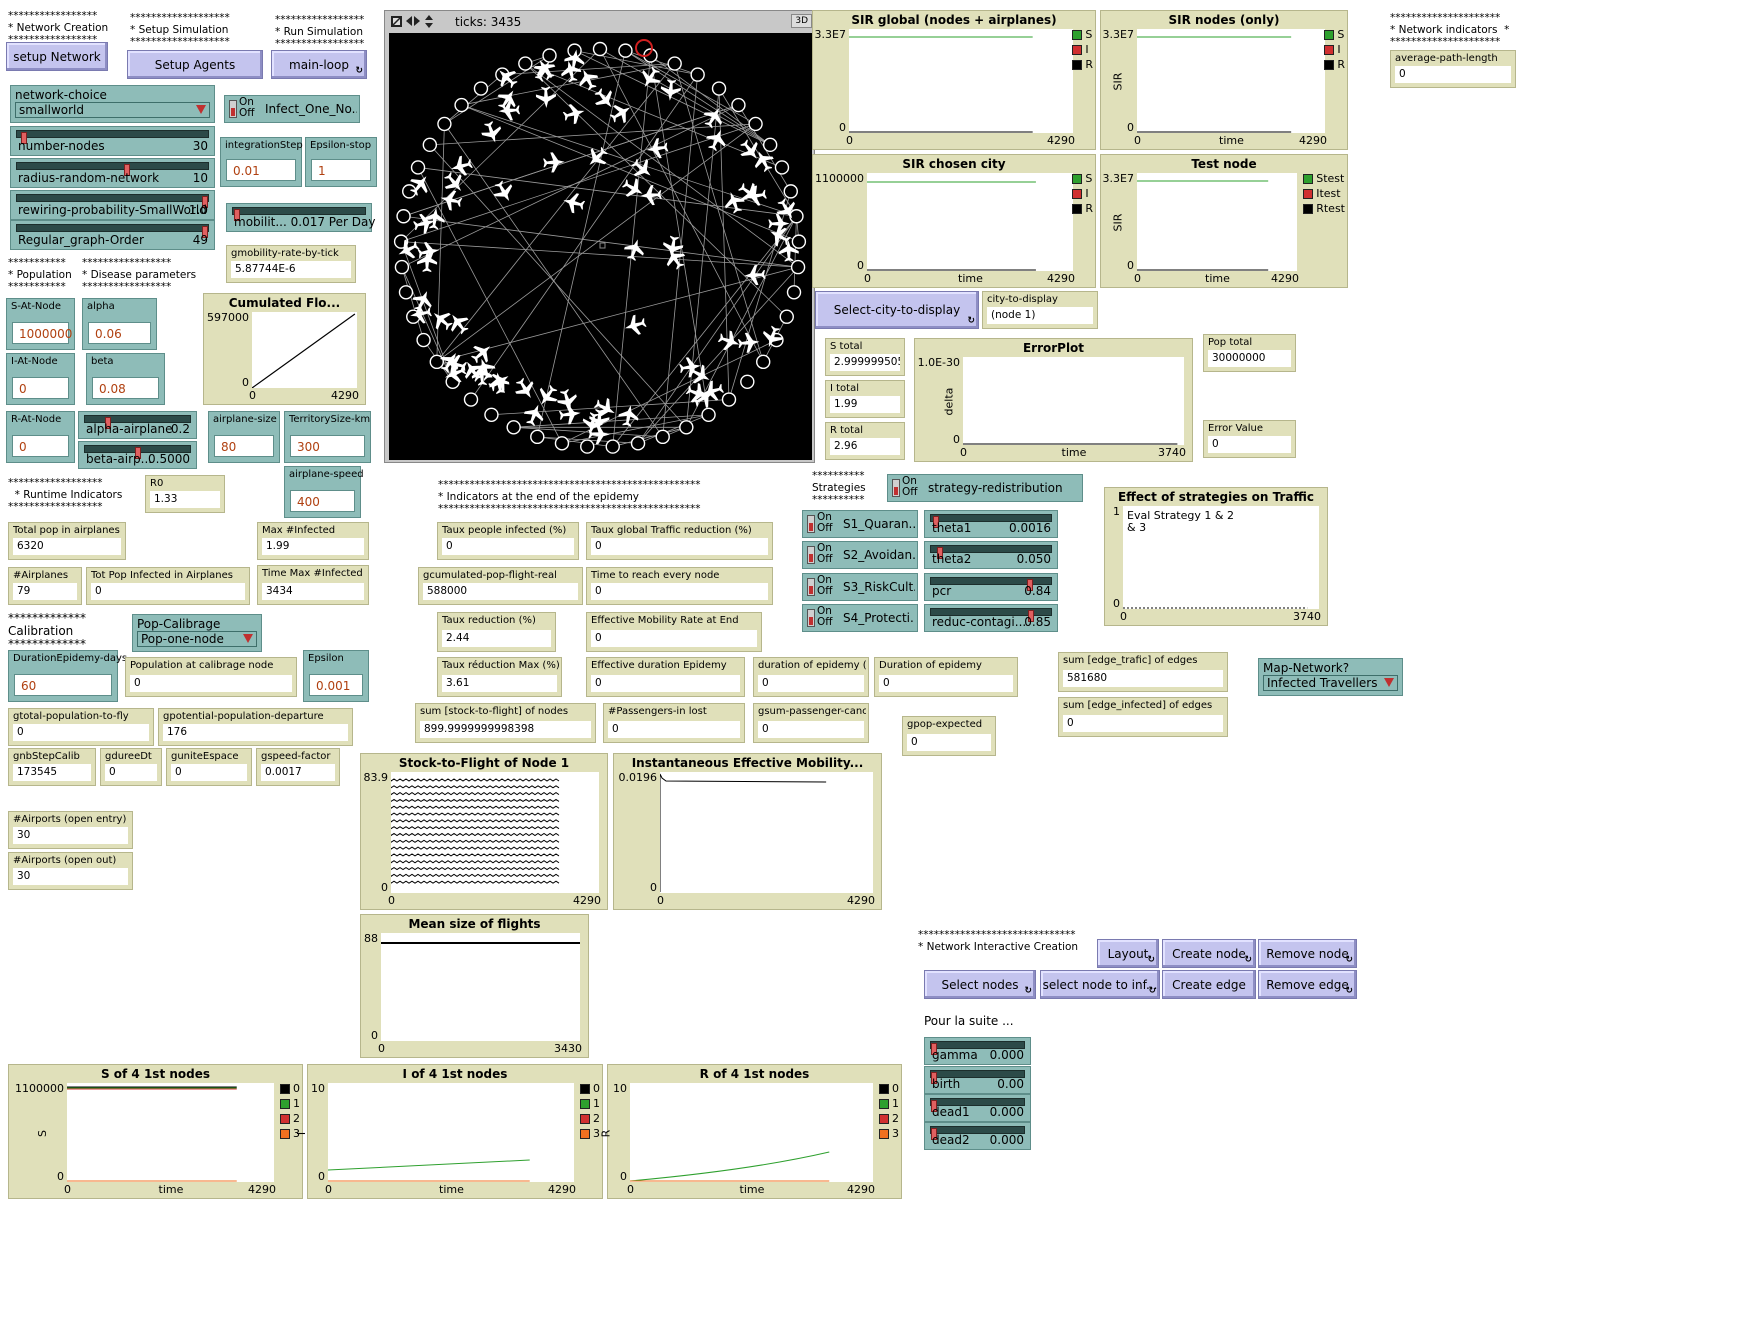 This screenshot has height=1339, width=1740. Describe the element at coordinates (244, 446) in the screenshot. I see `input-value: 80` at that location.